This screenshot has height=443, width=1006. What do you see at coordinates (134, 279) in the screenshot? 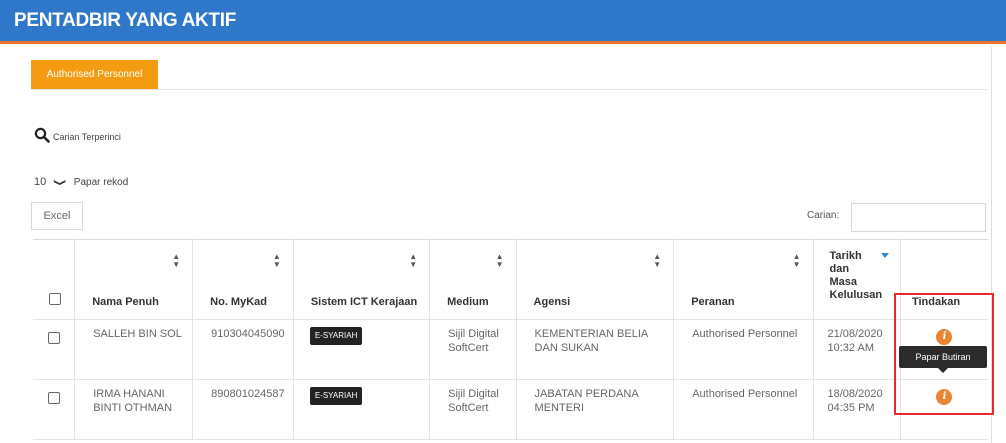
I see `column-header-nama-penuh: ▲ ▼ Nama Penuh` at bounding box center [134, 279].